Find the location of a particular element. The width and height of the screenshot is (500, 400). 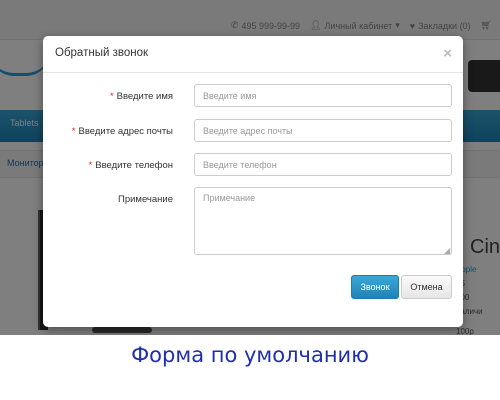

modal-title: Обратный звонок is located at coordinates (101, 53).